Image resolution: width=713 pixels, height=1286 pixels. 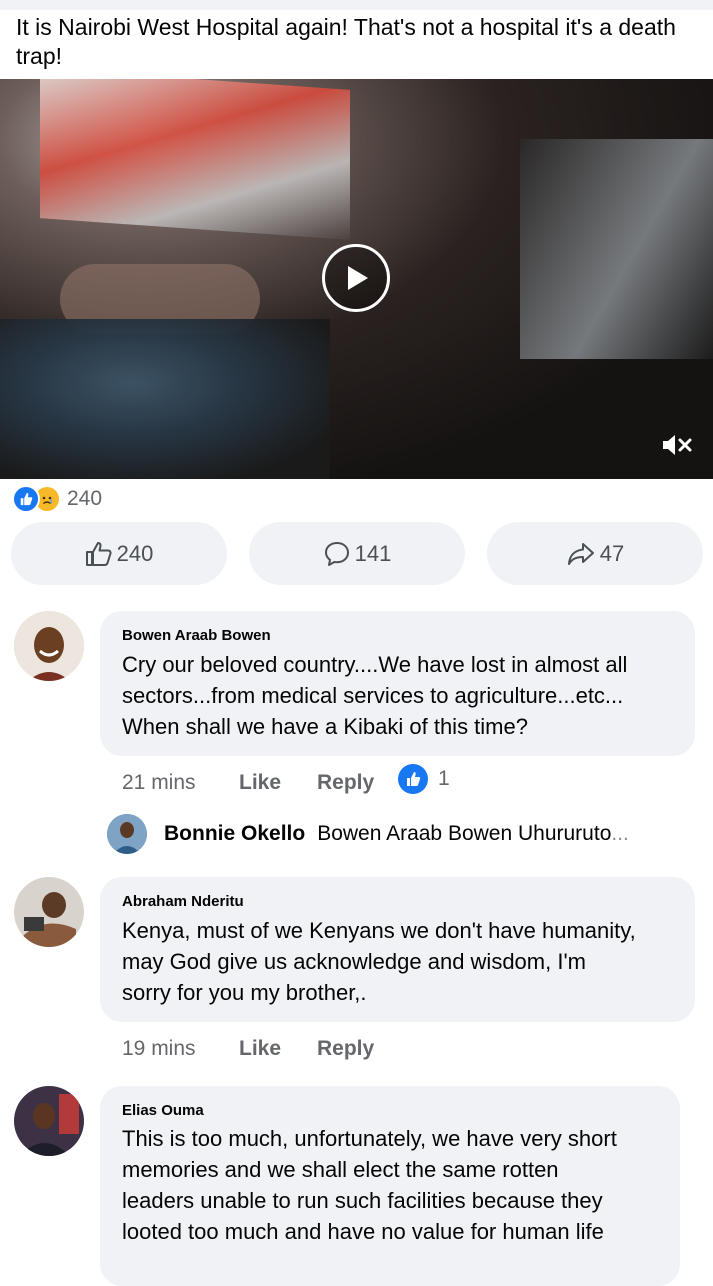 I want to click on comment-author: Abraham Nderitu, so click(x=183, y=901).